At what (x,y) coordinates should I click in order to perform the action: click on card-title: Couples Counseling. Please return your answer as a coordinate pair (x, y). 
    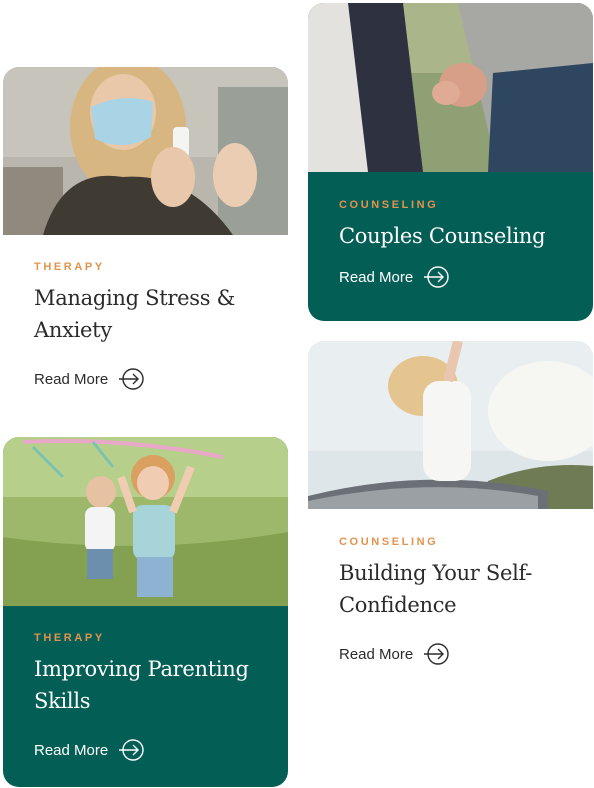
    Looking at the image, I should click on (450, 236).